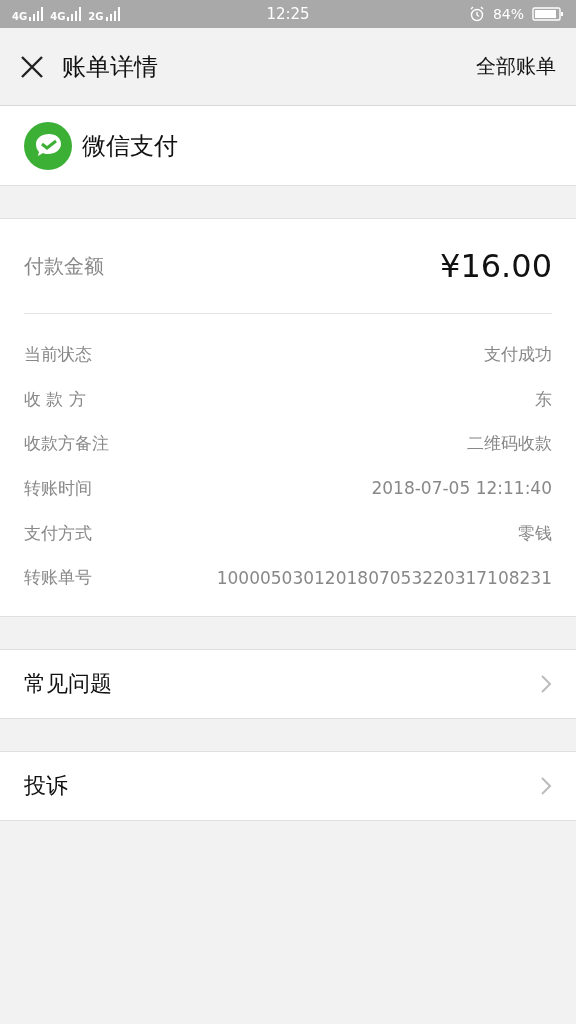 Image resolution: width=576 pixels, height=1024 pixels. I want to click on detail-value: 支付成功, so click(518, 354).